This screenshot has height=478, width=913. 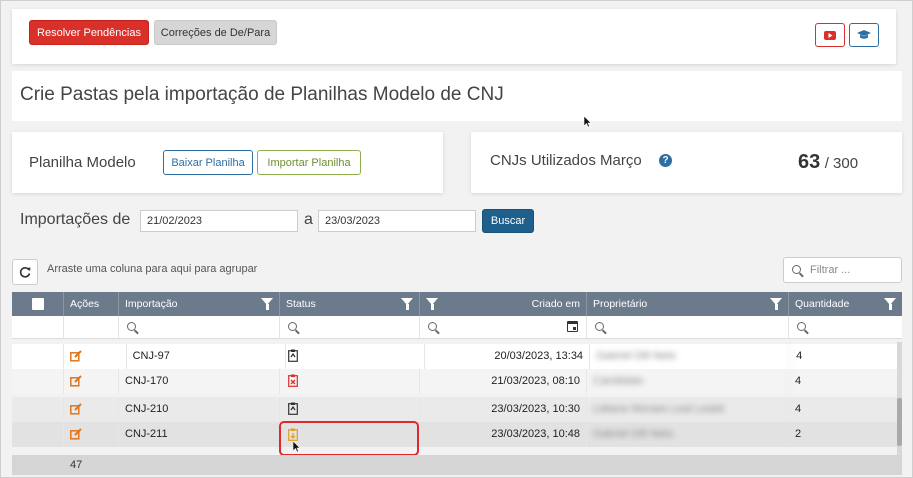 I want to click on importacao-cell: CNJ-97, so click(x=207, y=356).